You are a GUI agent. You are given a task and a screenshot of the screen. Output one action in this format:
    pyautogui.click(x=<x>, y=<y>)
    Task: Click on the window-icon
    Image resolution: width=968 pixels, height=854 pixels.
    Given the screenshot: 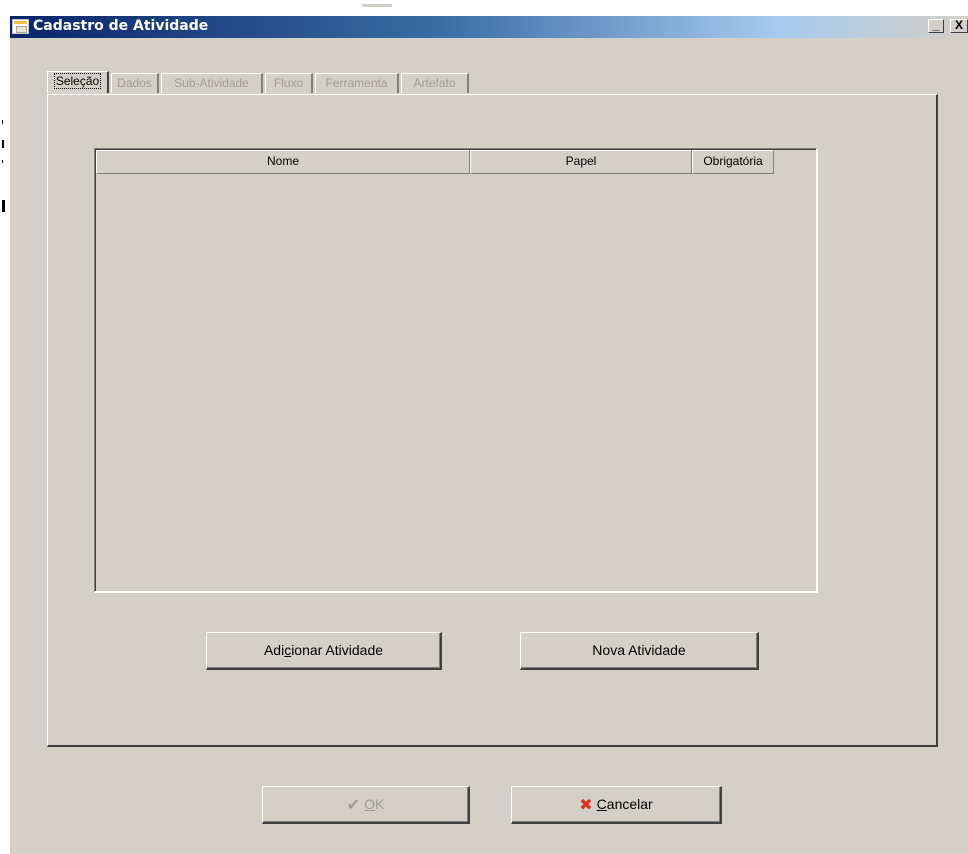 What is the action you would take?
    pyautogui.click(x=20, y=26)
    